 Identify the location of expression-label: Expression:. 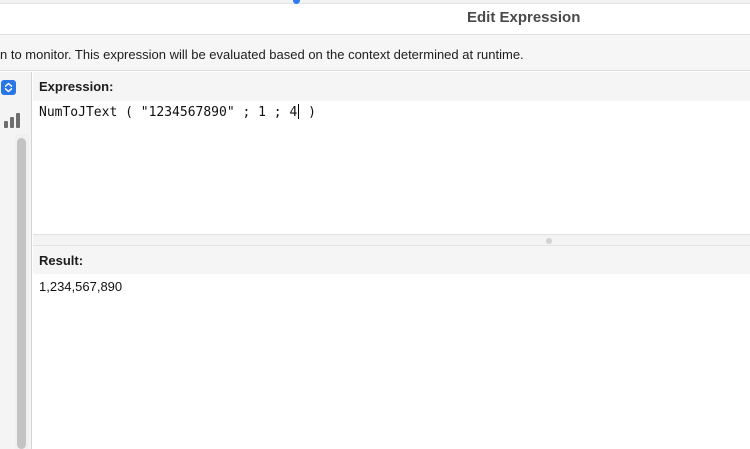
(76, 86).